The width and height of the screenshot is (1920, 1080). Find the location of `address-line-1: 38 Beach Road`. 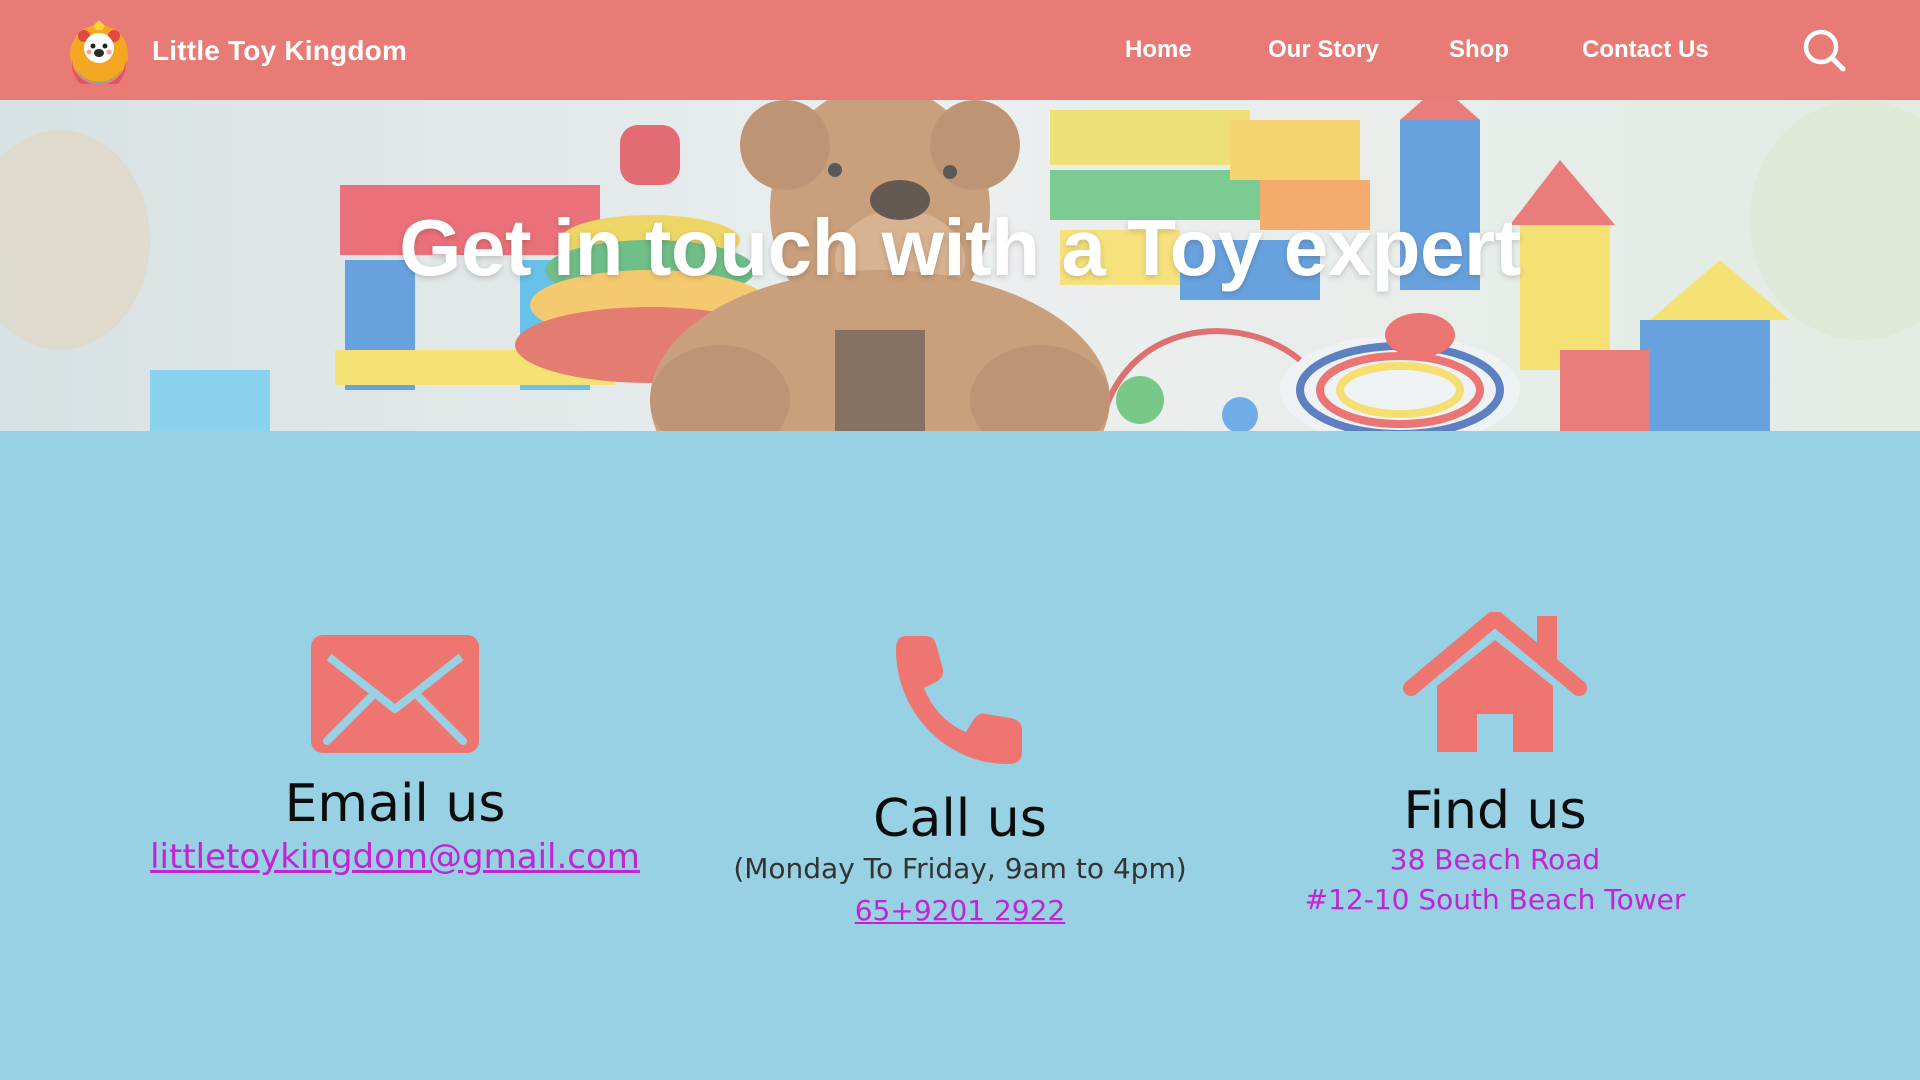

address-line-1: 38 Beach Road is located at coordinates (1495, 859).